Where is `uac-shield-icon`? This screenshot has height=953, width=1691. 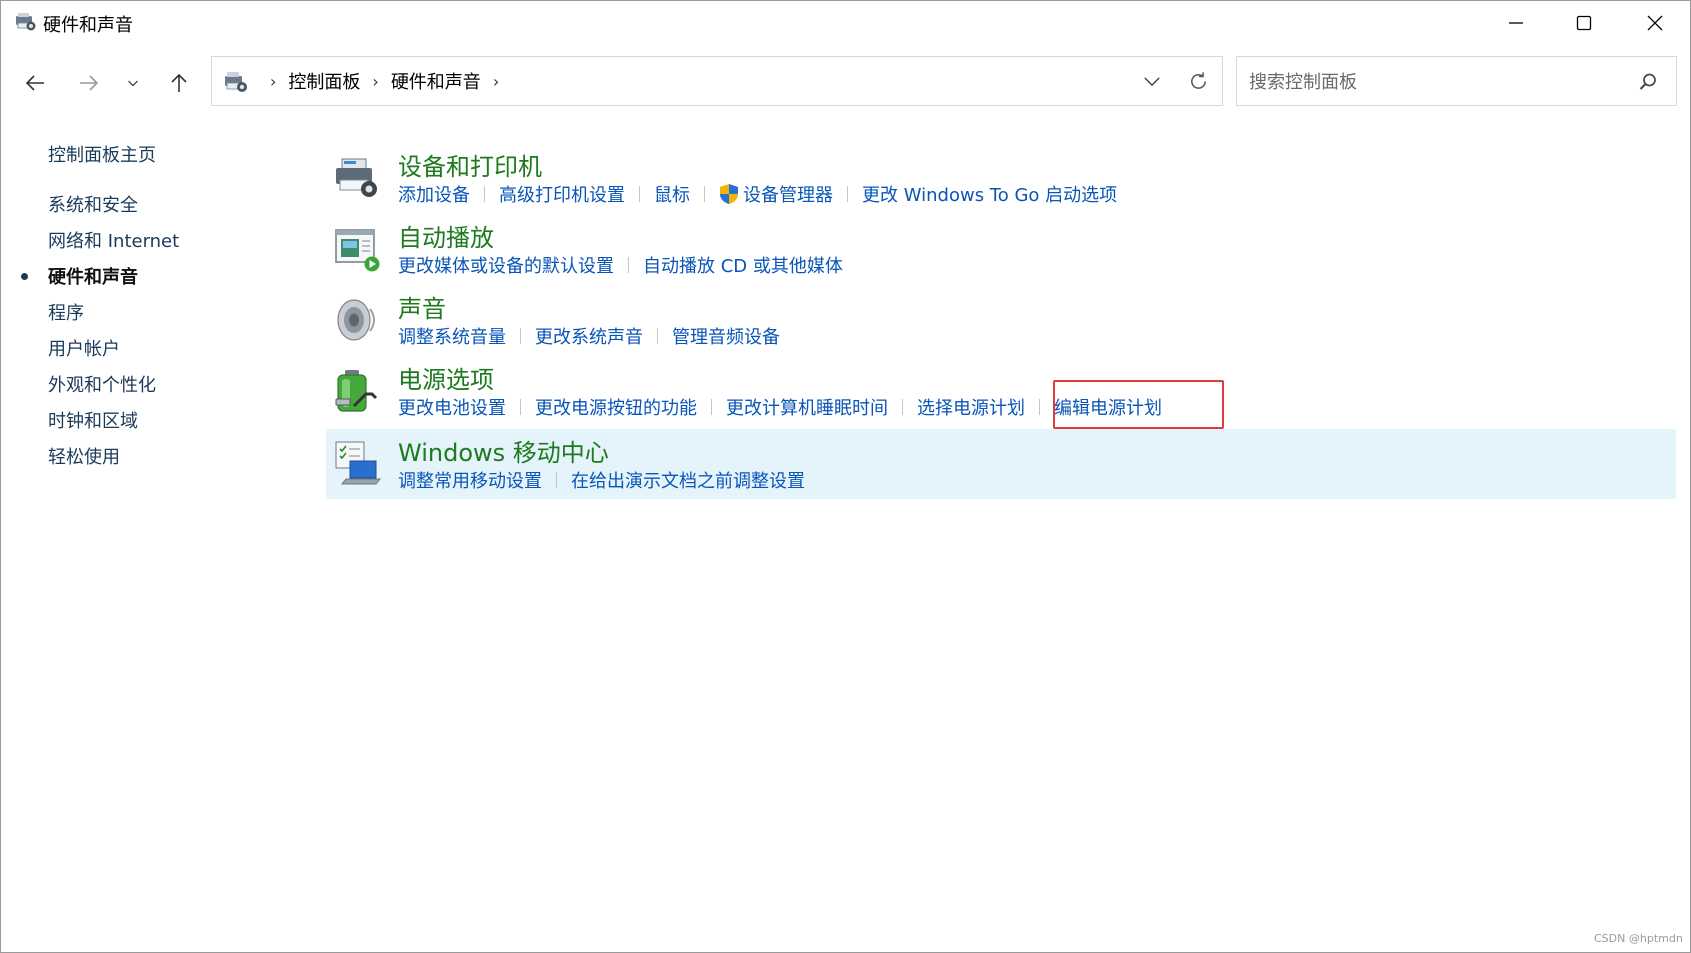
uac-shield-icon is located at coordinates (729, 194).